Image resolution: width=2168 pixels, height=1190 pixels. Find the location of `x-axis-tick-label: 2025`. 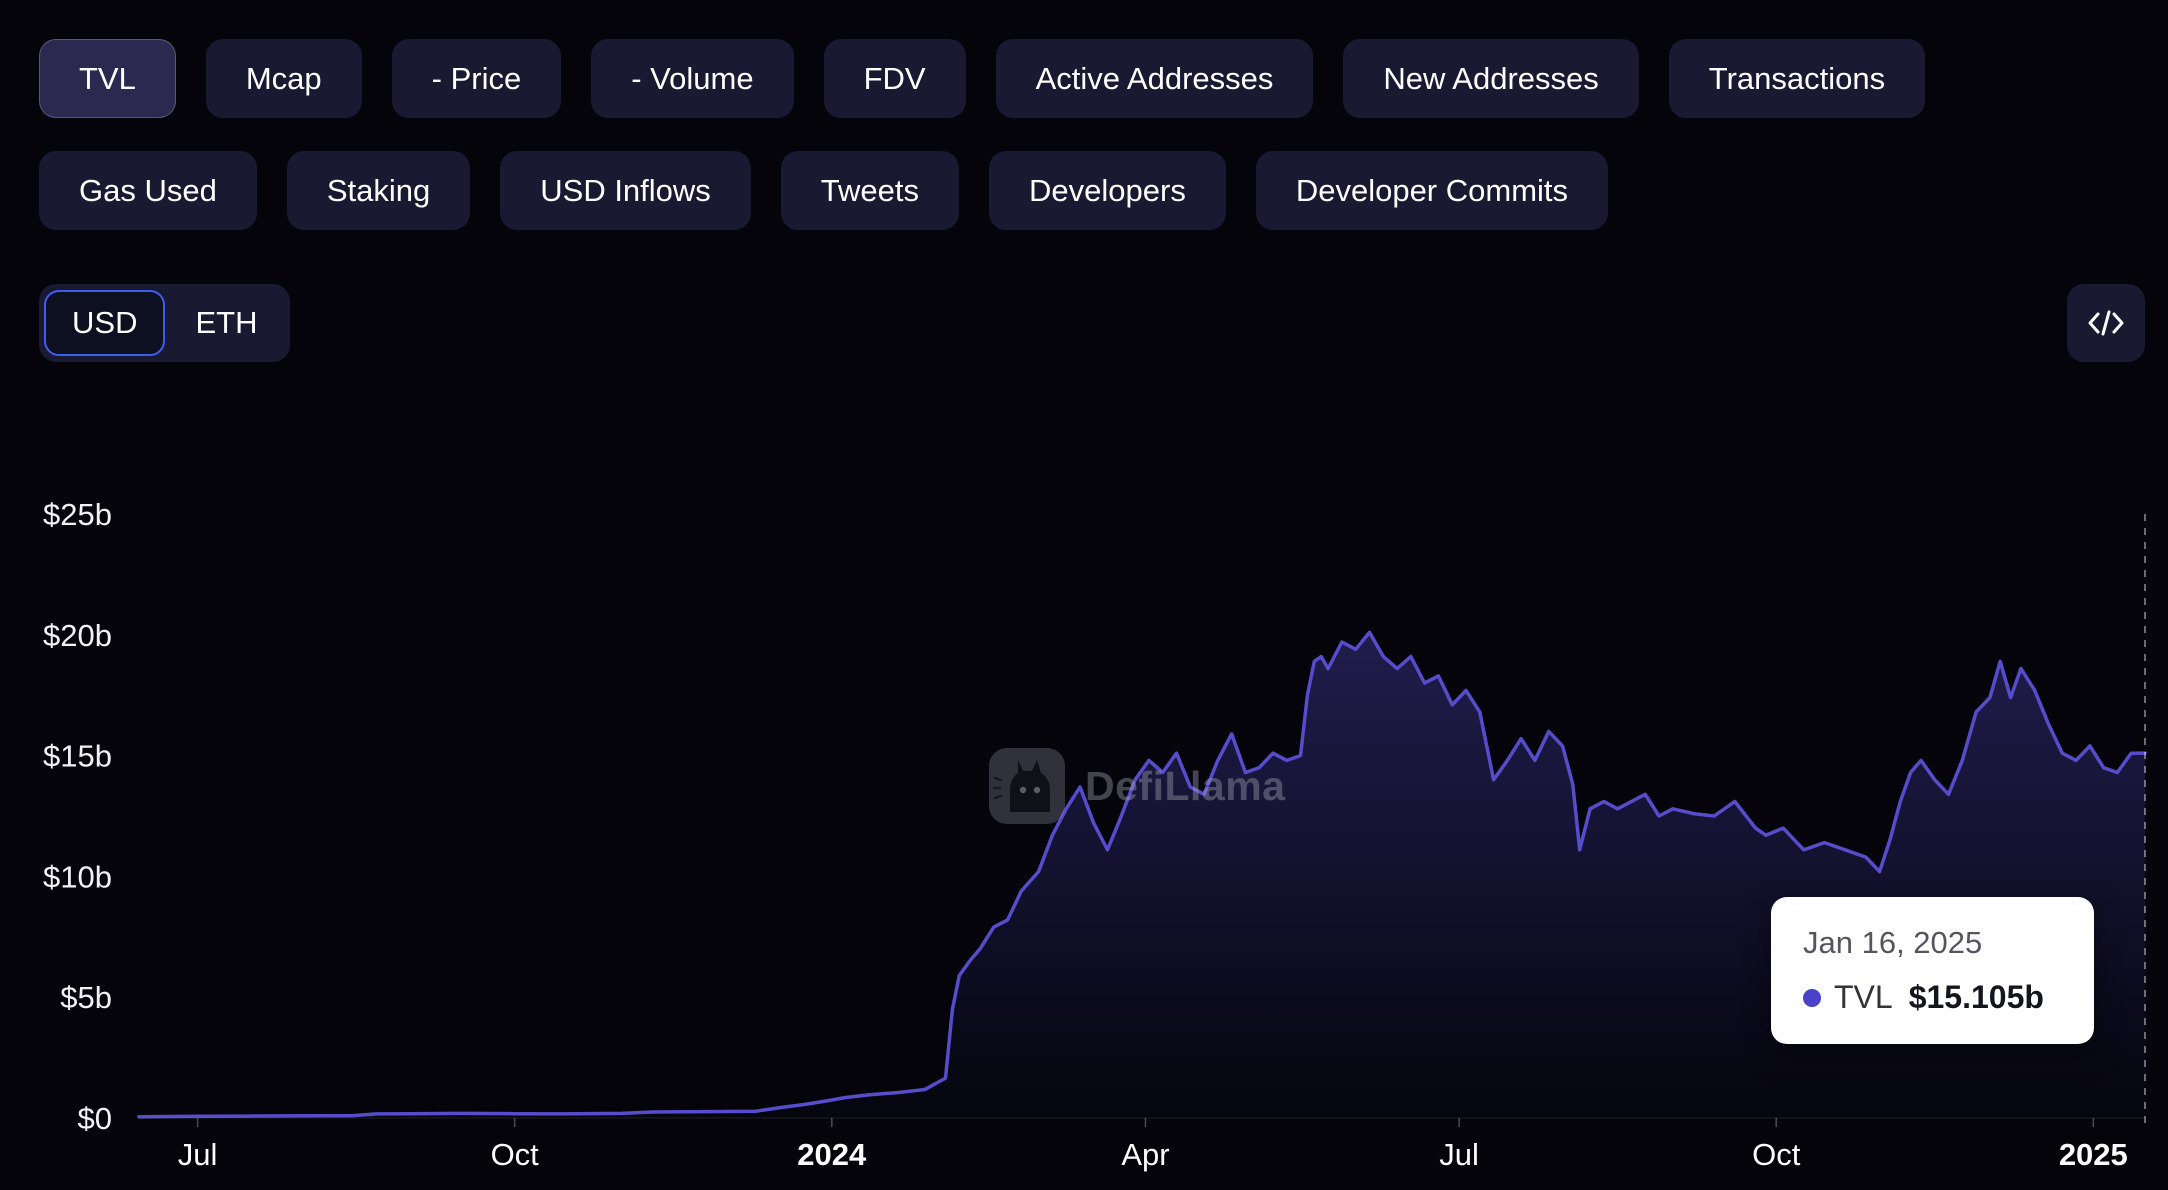

x-axis-tick-label: 2025 is located at coordinates (2093, 1154).